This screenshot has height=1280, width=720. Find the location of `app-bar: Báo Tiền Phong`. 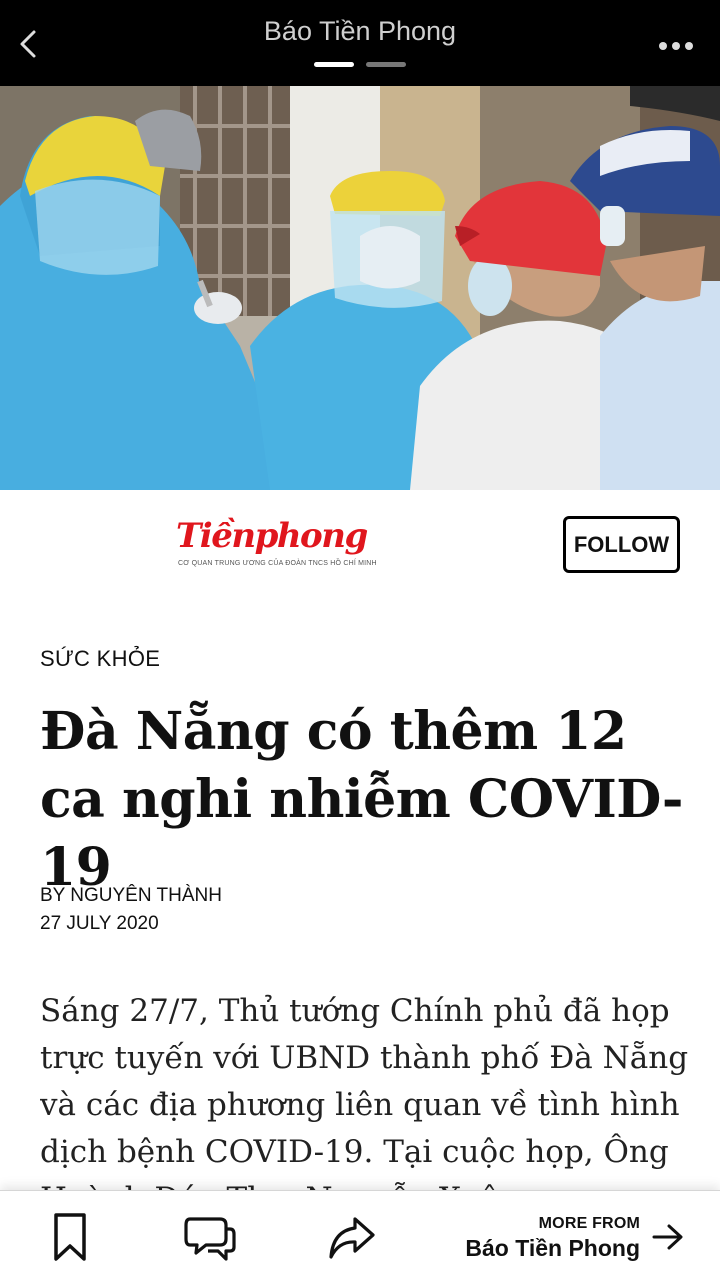

app-bar: Báo Tiền Phong is located at coordinates (360, 43).